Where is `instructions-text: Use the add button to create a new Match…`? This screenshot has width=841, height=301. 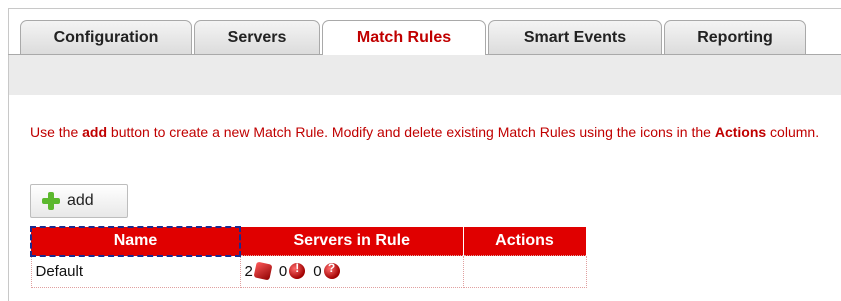
instructions-text: Use the add button to create a new Match… is located at coordinates (425, 132).